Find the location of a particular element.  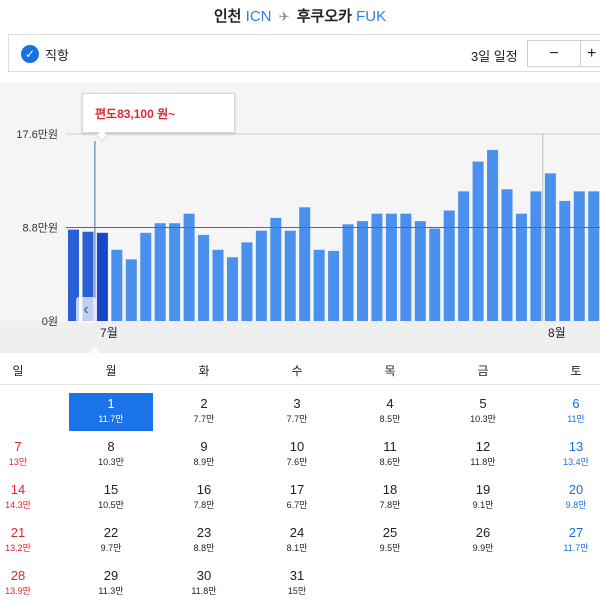

direct-flight-checkbox: ✓ is located at coordinates (30, 54).